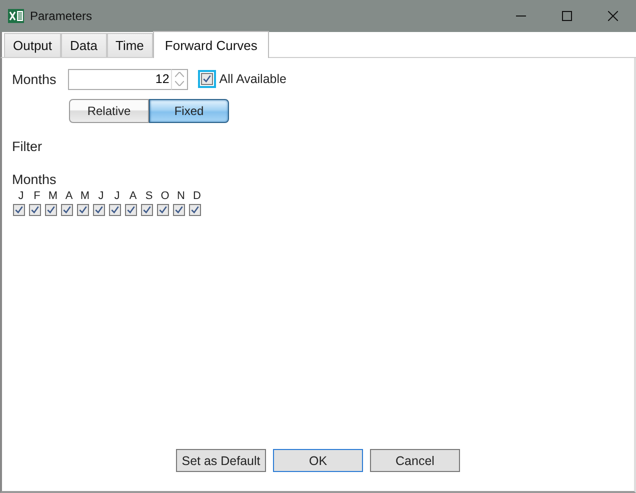  I want to click on months-field: 12, so click(120, 79).